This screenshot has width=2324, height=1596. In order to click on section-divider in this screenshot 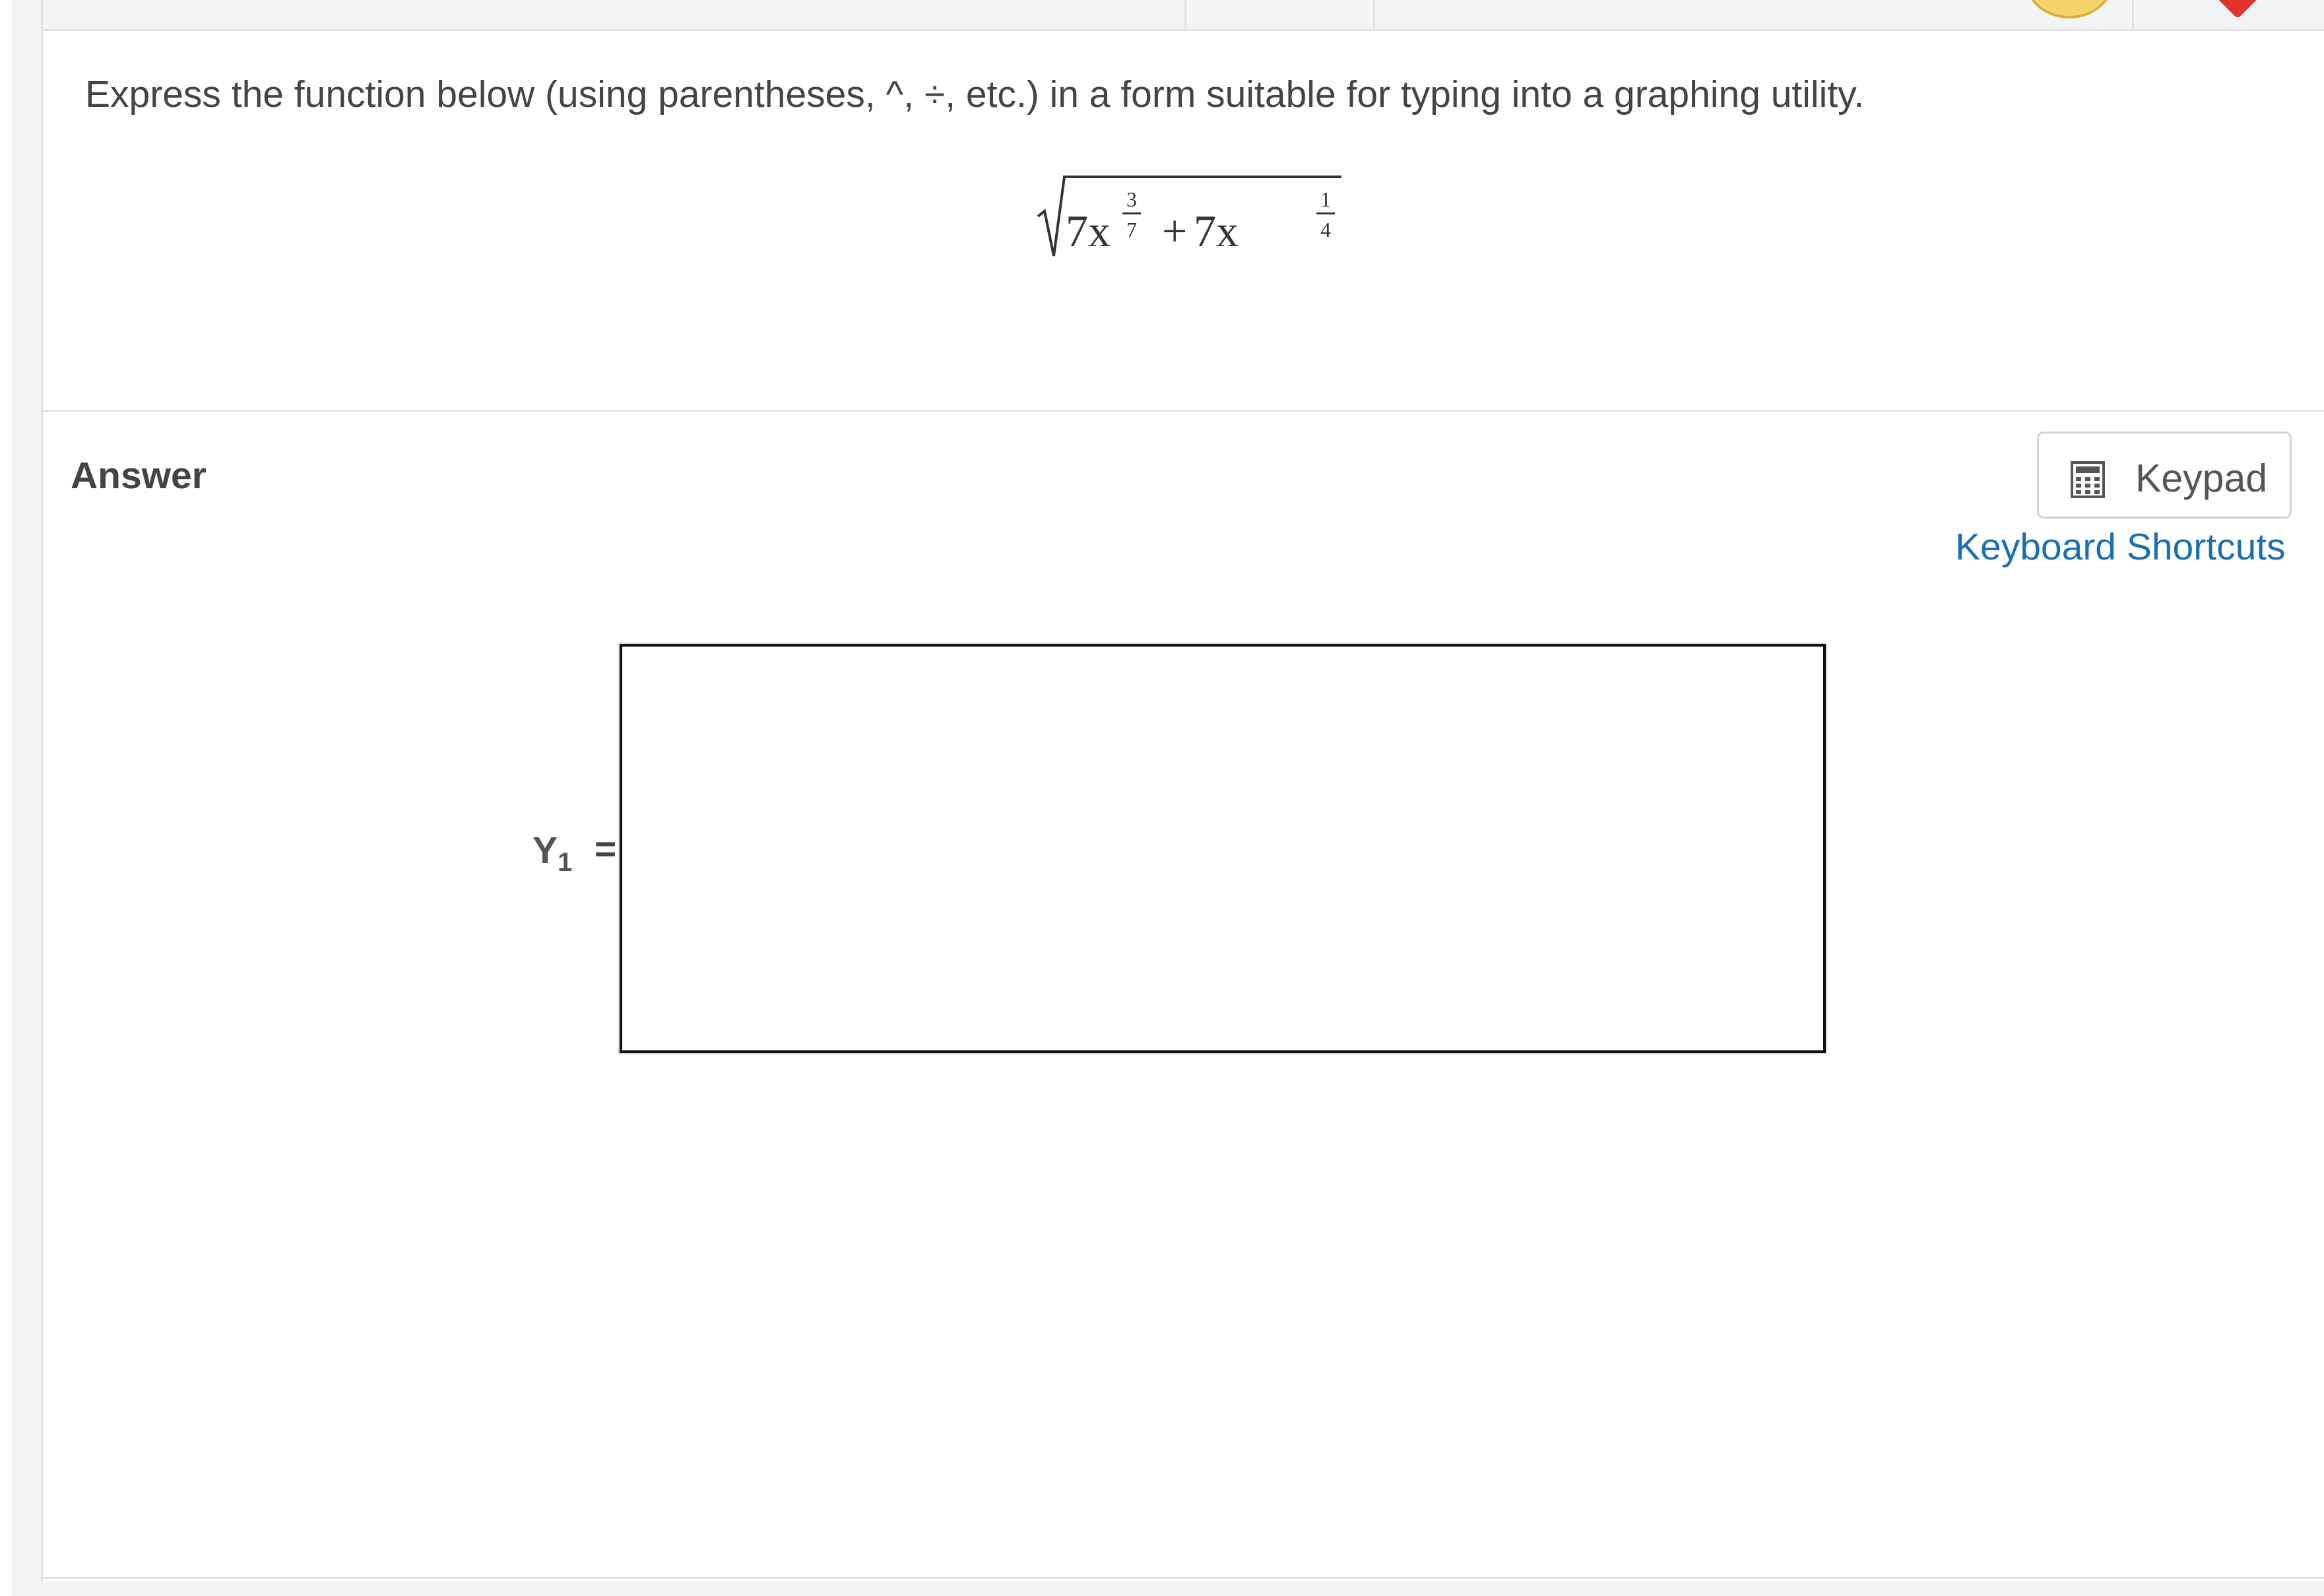, I will do `click(1183, 411)`.